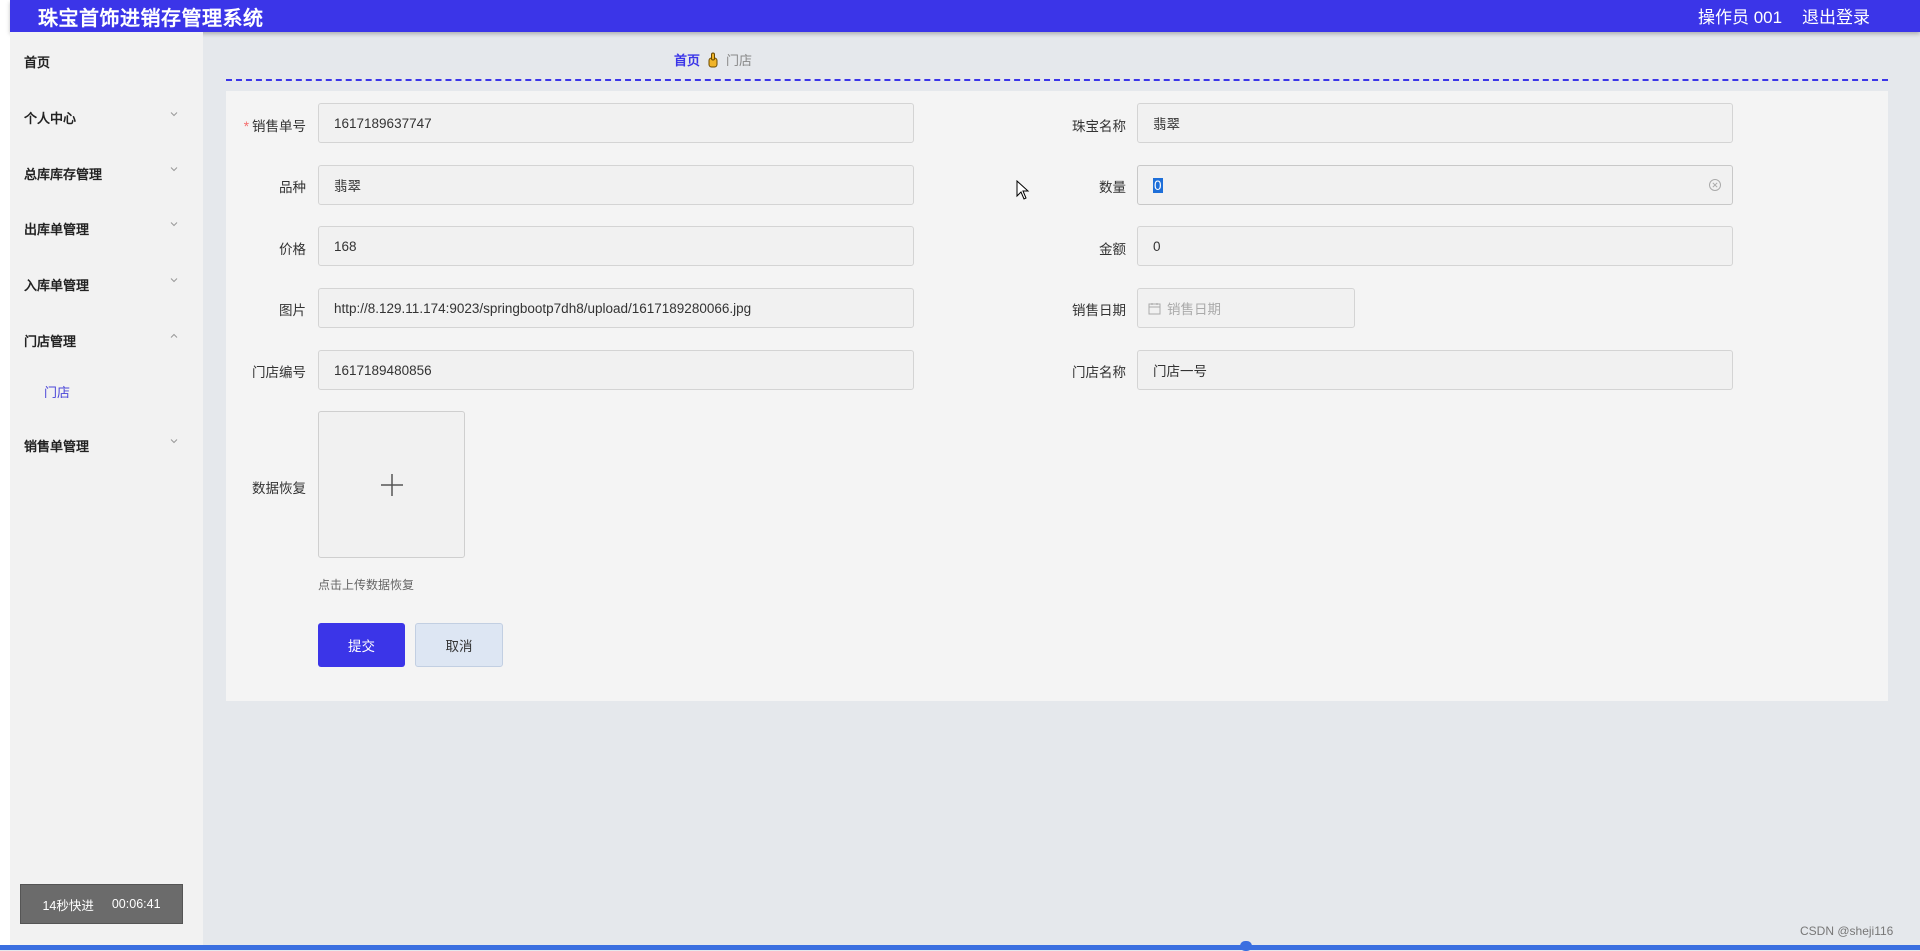 The width and height of the screenshot is (1920, 951). What do you see at coordinates (274, 126) in the screenshot?
I see `sale-no-label: * 销售单号` at bounding box center [274, 126].